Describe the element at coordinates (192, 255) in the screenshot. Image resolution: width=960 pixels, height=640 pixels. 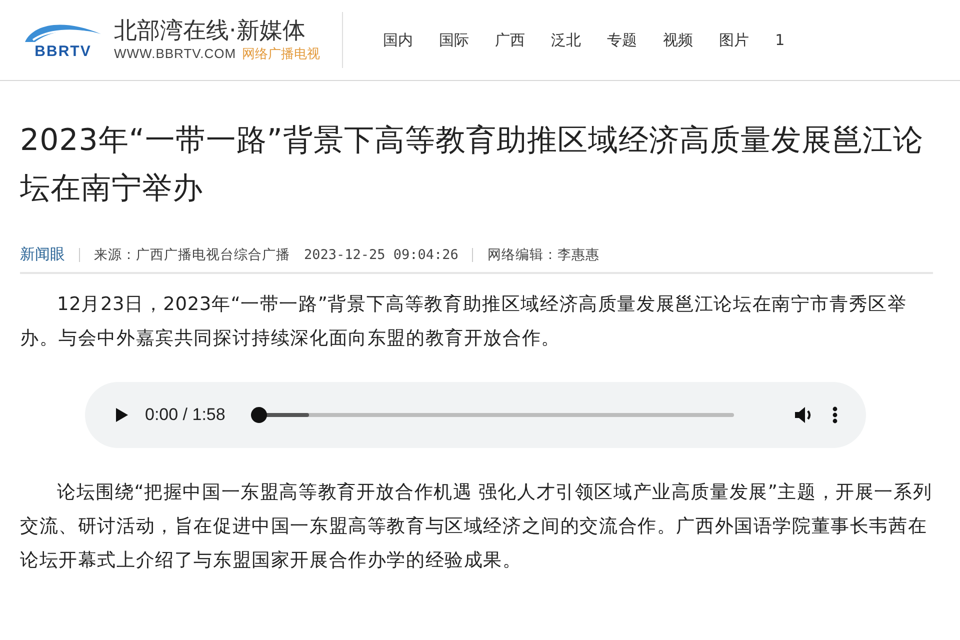
I see `source-text: 来源：广西广播电视台综合广播` at that location.